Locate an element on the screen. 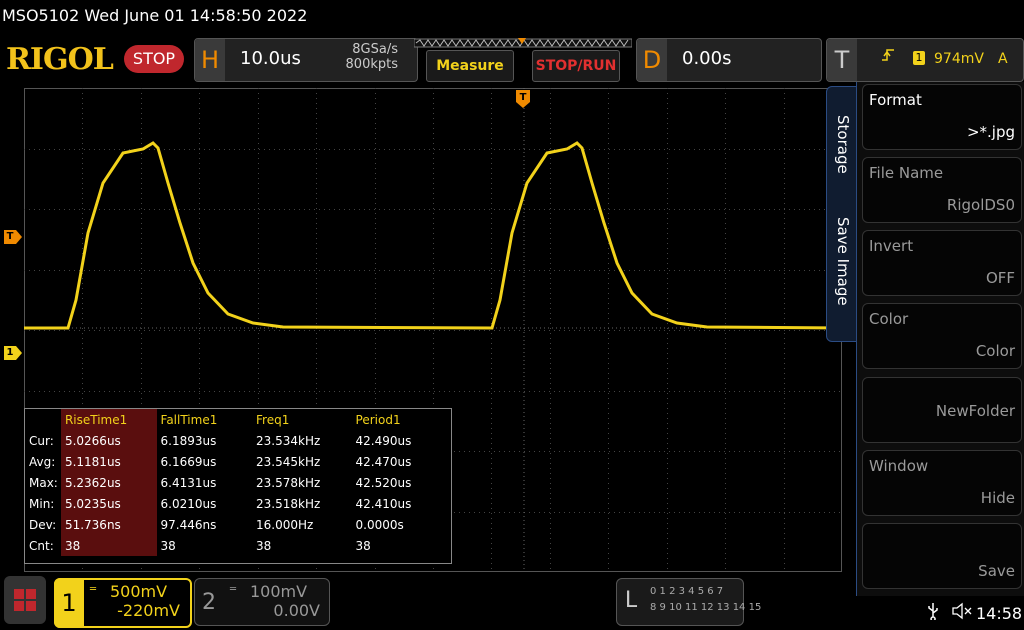 This screenshot has width=1024, height=630. logic-channels-row-1: 0 1 2 3 4 5 6 7 is located at coordinates (687, 591).